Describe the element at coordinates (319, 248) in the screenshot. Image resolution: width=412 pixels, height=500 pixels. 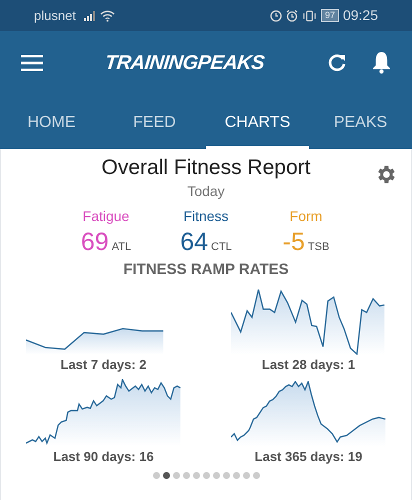
I see `metric-unit: TSB` at that location.